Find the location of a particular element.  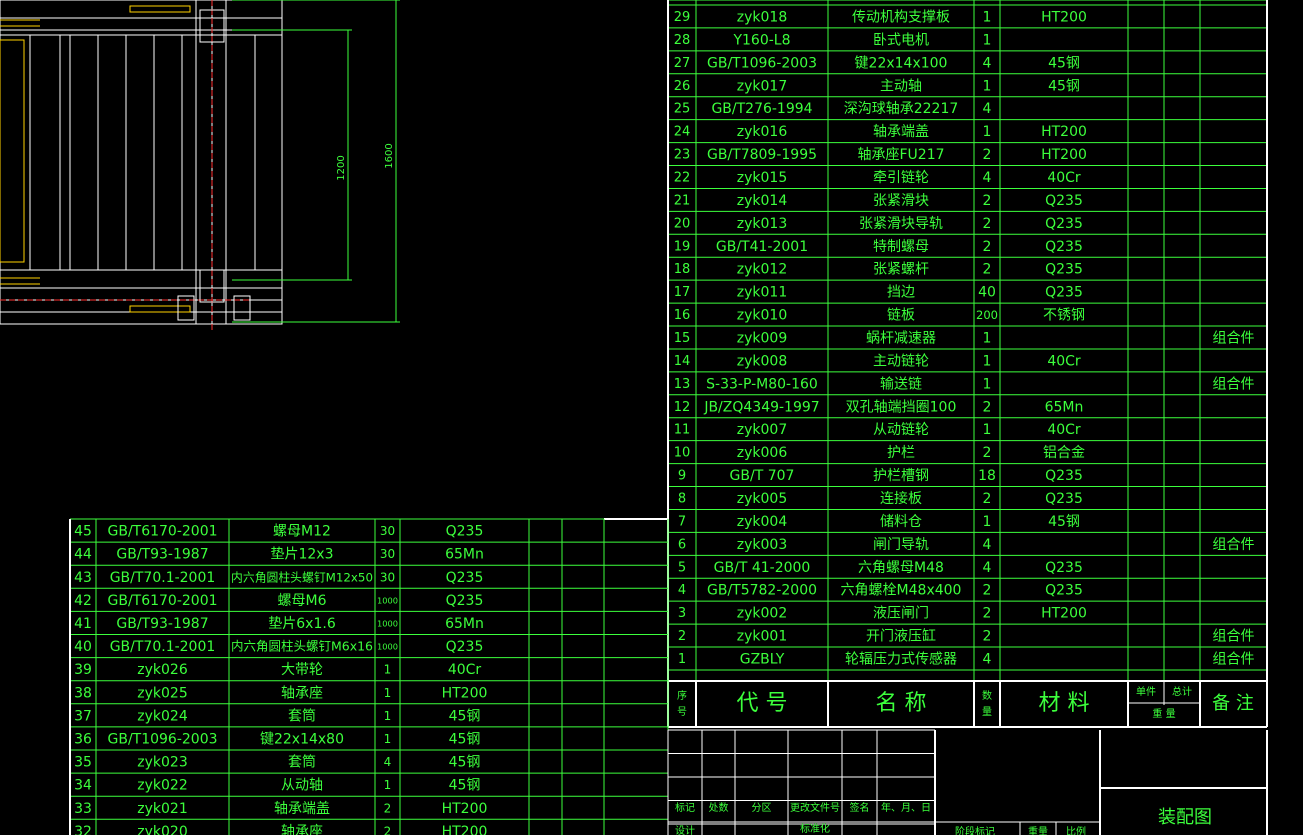

title-label-2: 分区 is located at coordinates (762, 808).